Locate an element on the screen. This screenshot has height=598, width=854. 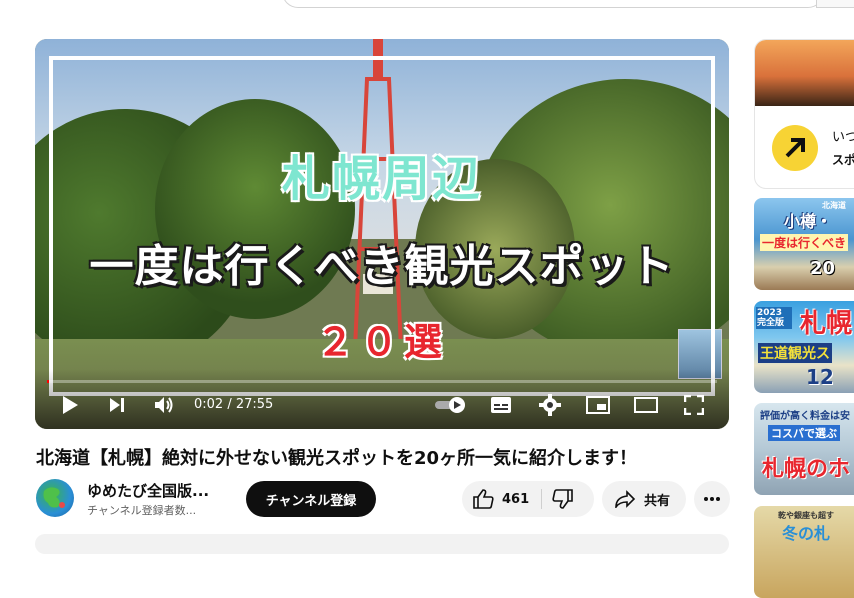
time-current: 0:02 is located at coordinates (209, 404).